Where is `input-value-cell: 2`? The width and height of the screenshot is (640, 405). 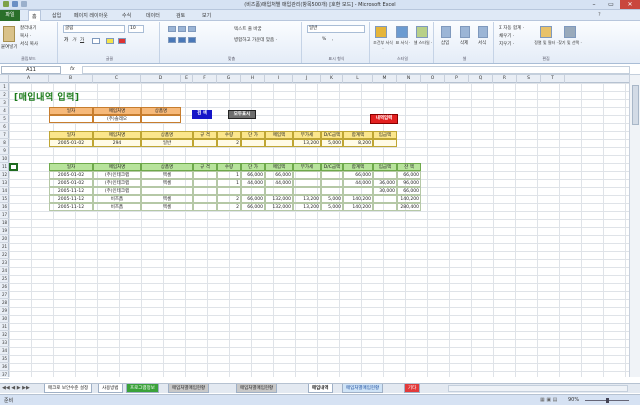
input-value-cell: 2 is located at coordinates (229, 143).